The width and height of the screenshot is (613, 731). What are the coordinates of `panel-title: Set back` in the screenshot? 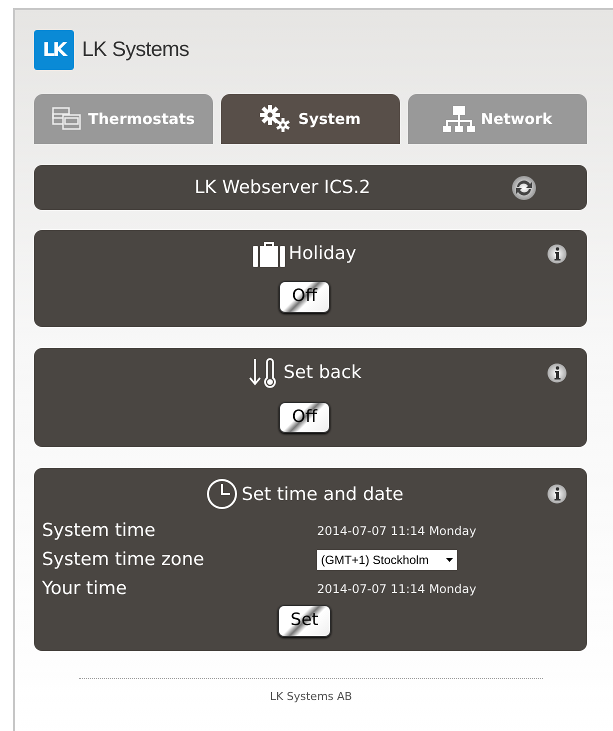 It's located at (322, 373).